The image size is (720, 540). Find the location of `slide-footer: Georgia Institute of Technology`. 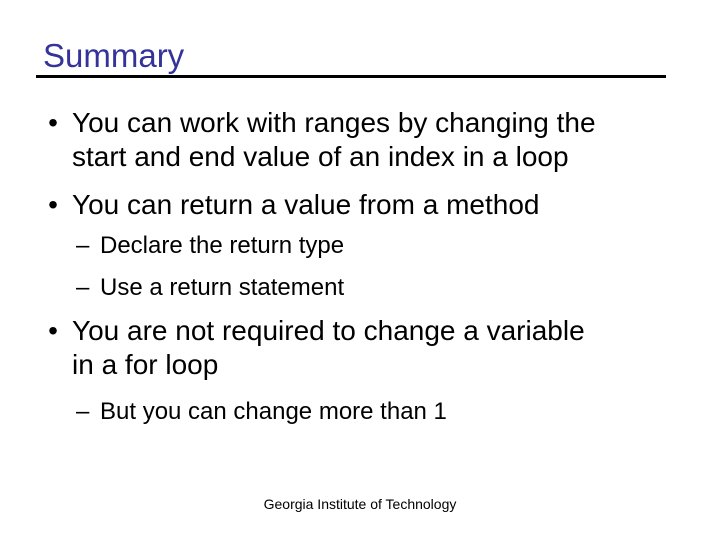

slide-footer: Georgia Institute of Technology is located at coordinates (360, 504).